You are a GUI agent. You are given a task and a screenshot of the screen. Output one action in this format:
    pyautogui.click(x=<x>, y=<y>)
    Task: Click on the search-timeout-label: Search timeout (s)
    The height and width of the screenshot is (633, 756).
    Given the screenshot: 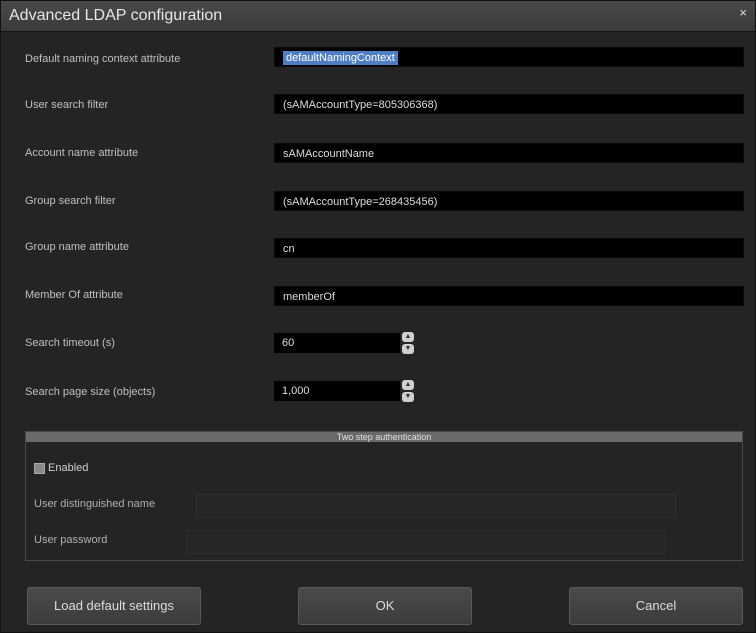 What is the action you would take?
    pyautogui.click(x=70, y=343)
    